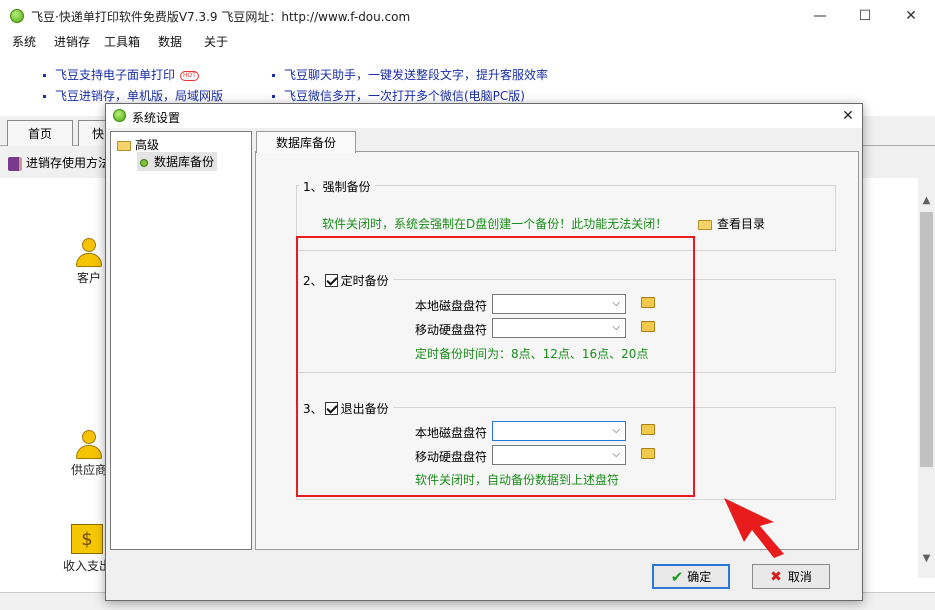 This screenshot has width=935, height=610. I want to click on tree-item-advanced: 高级, so click(138, 144).